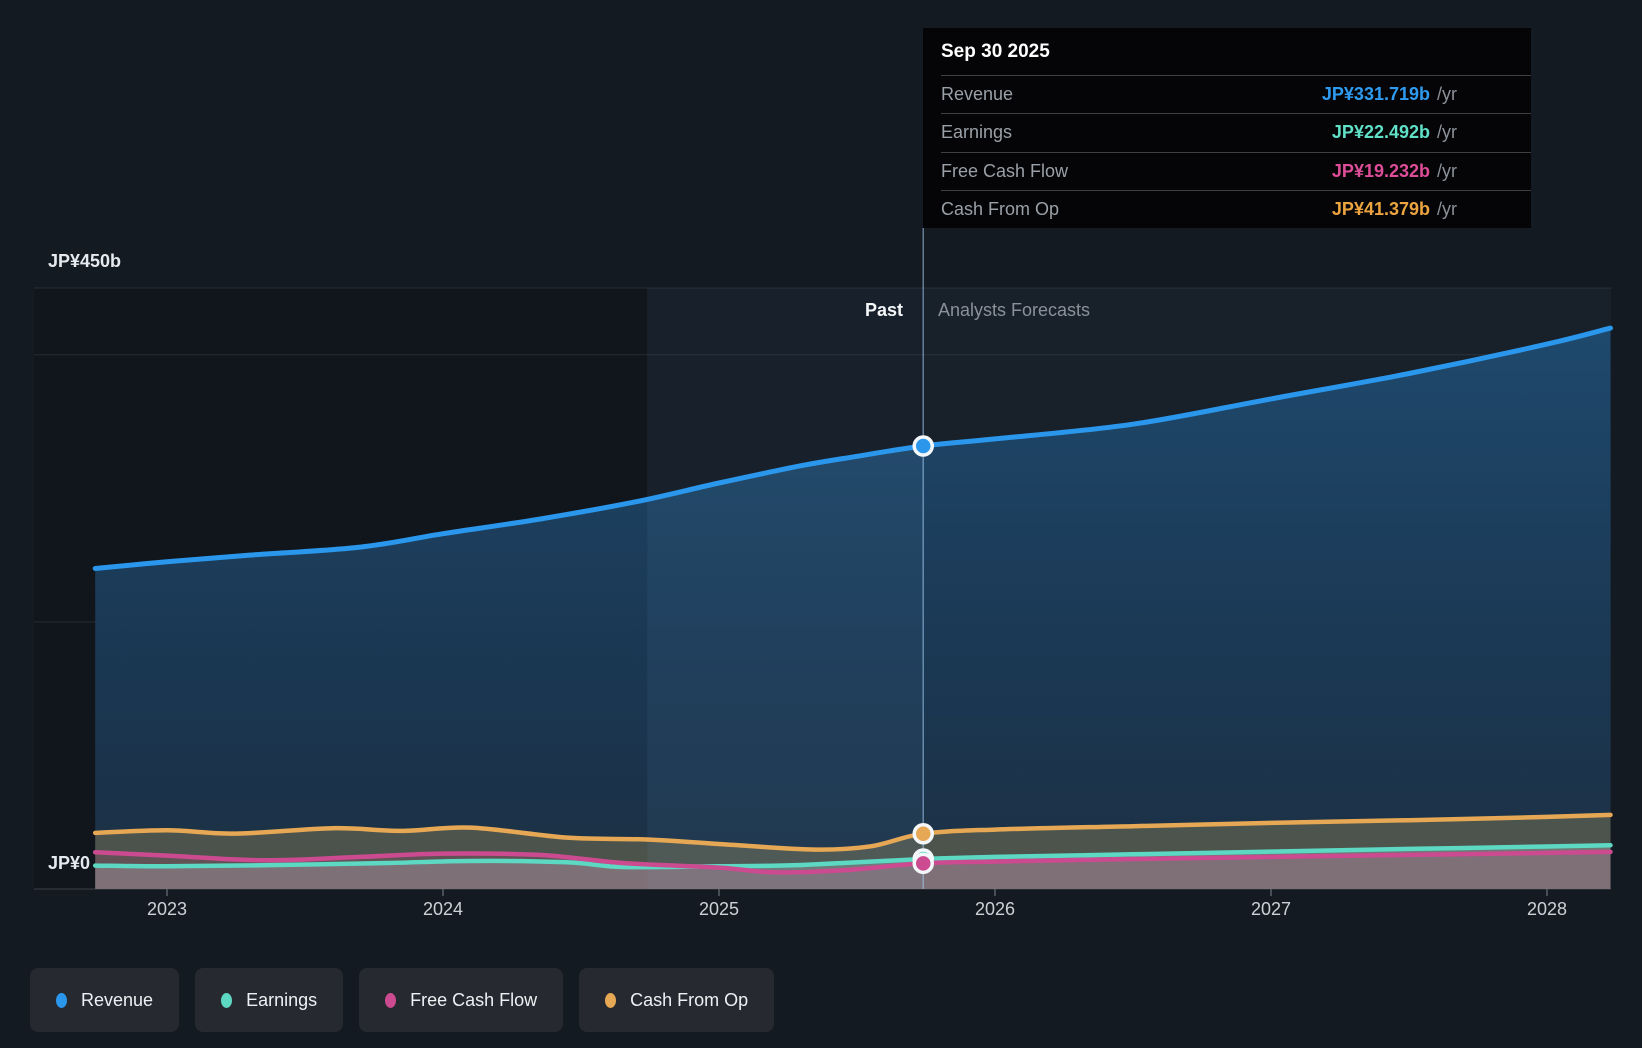 The width and height of the screenshot is (1642, 1048). I want to click on legend-label: Free Cash Flow, so click(474, 999).